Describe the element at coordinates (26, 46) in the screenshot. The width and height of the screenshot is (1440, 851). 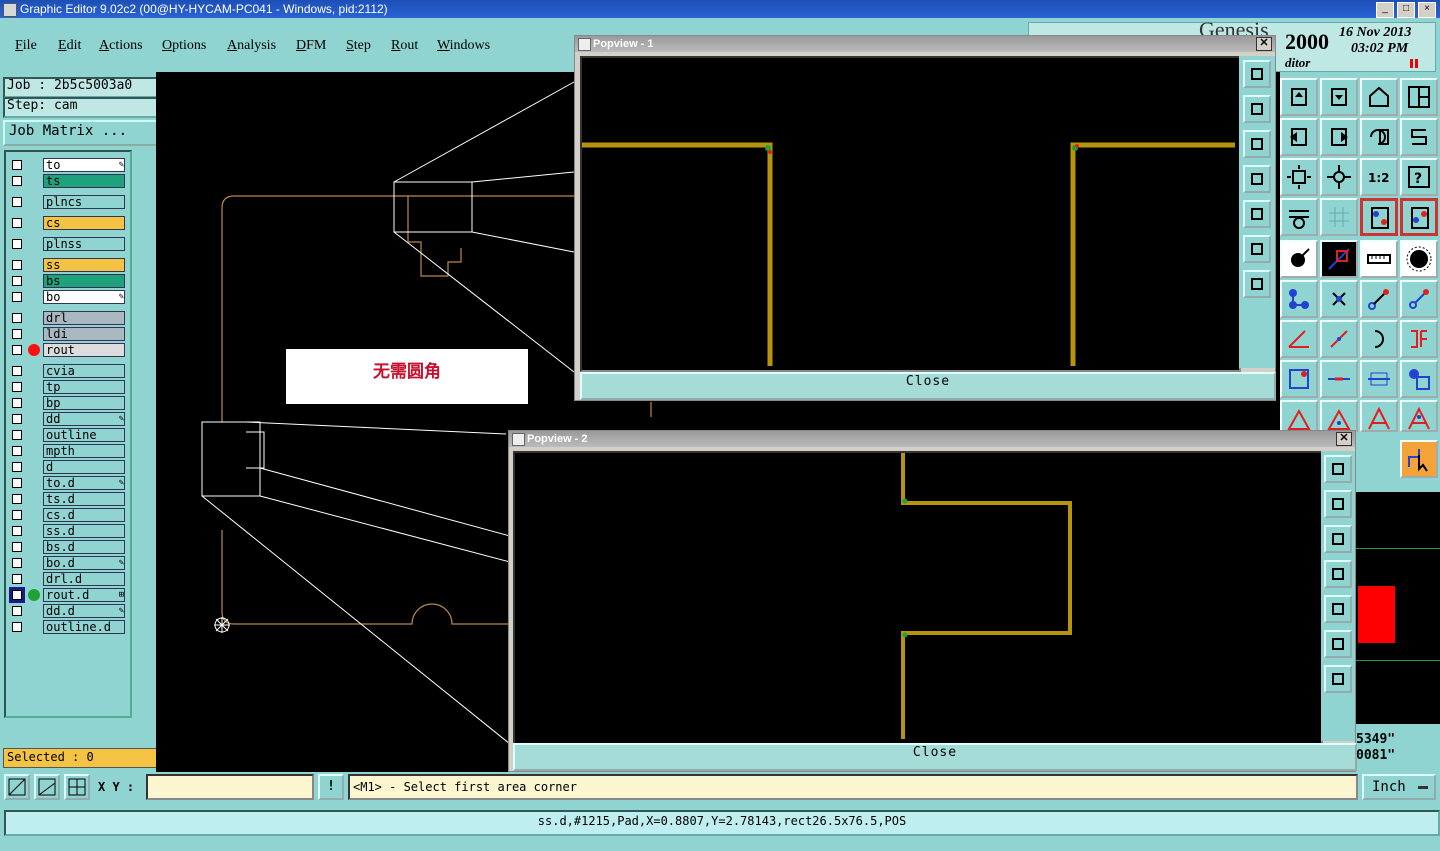
I see `menu-file: File` at that location.